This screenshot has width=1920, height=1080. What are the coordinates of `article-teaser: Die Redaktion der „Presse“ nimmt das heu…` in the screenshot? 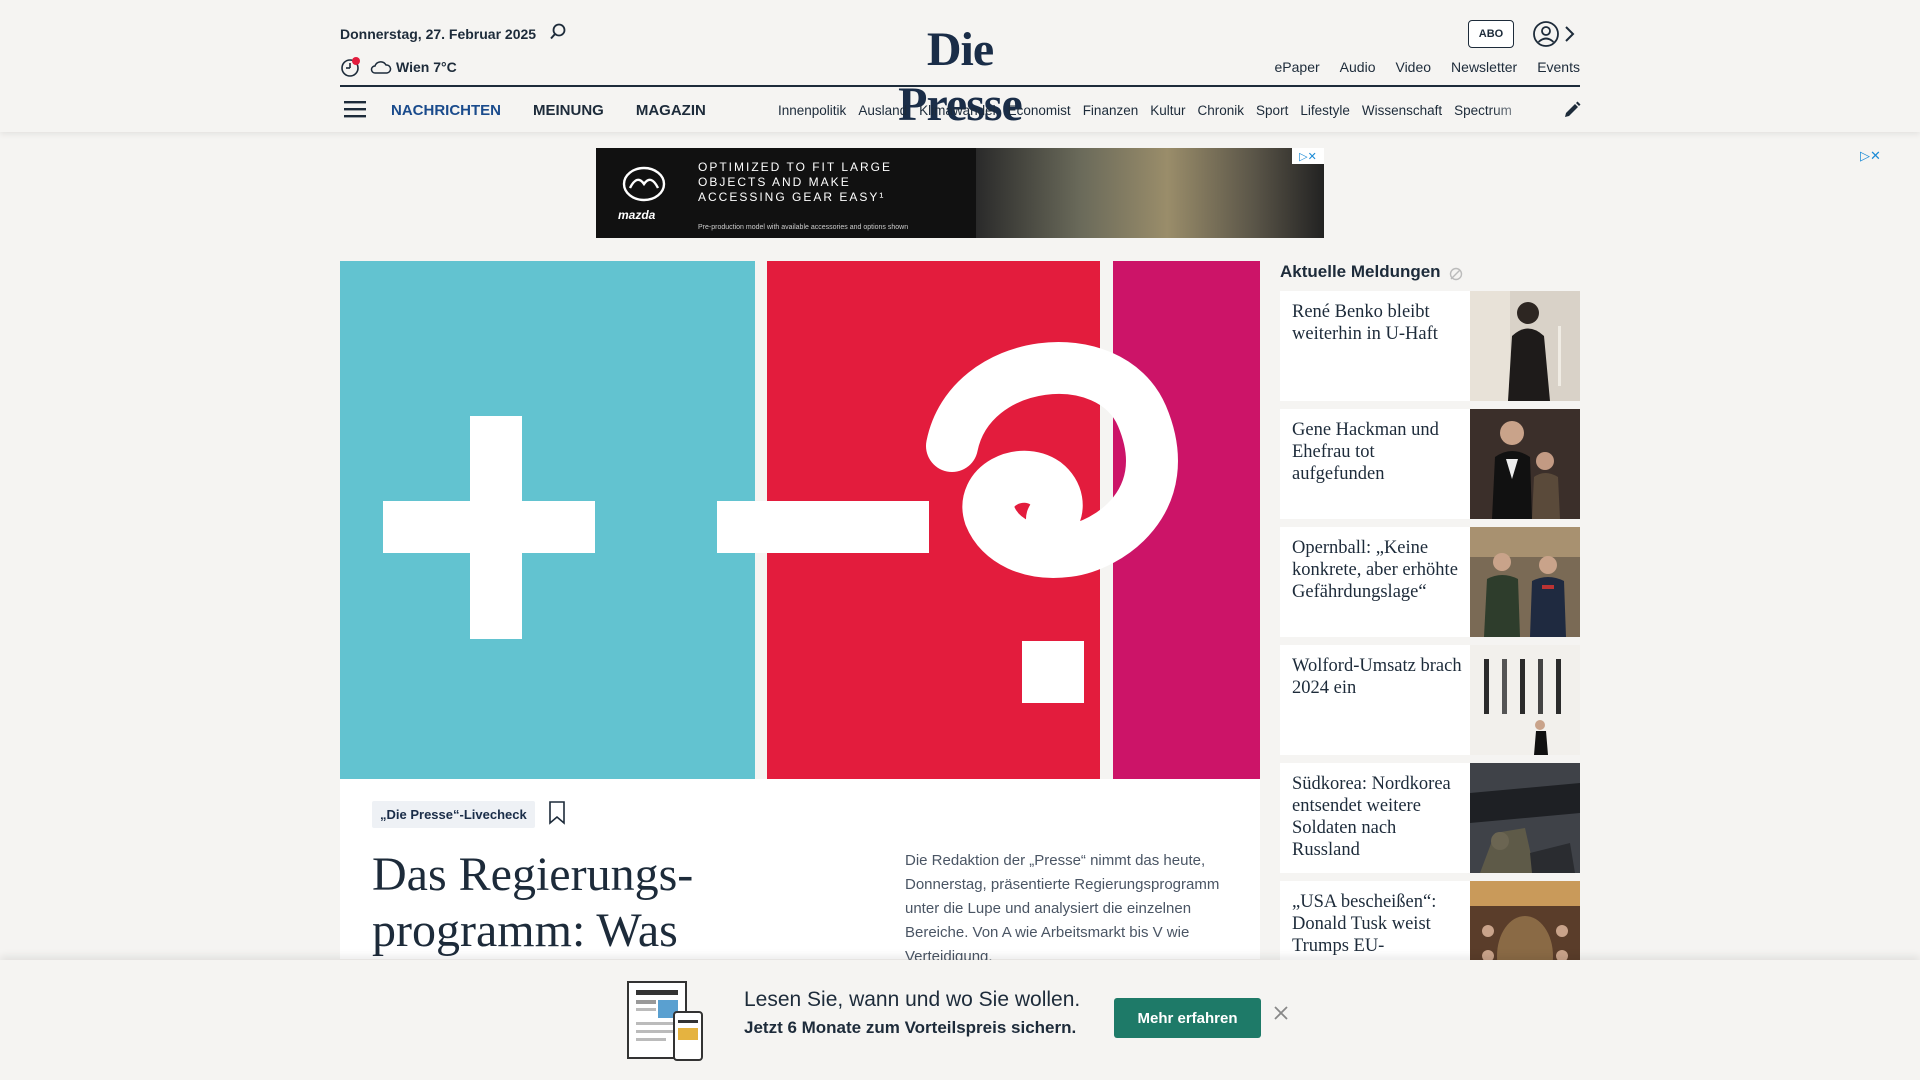 It's located at (1062, 908).